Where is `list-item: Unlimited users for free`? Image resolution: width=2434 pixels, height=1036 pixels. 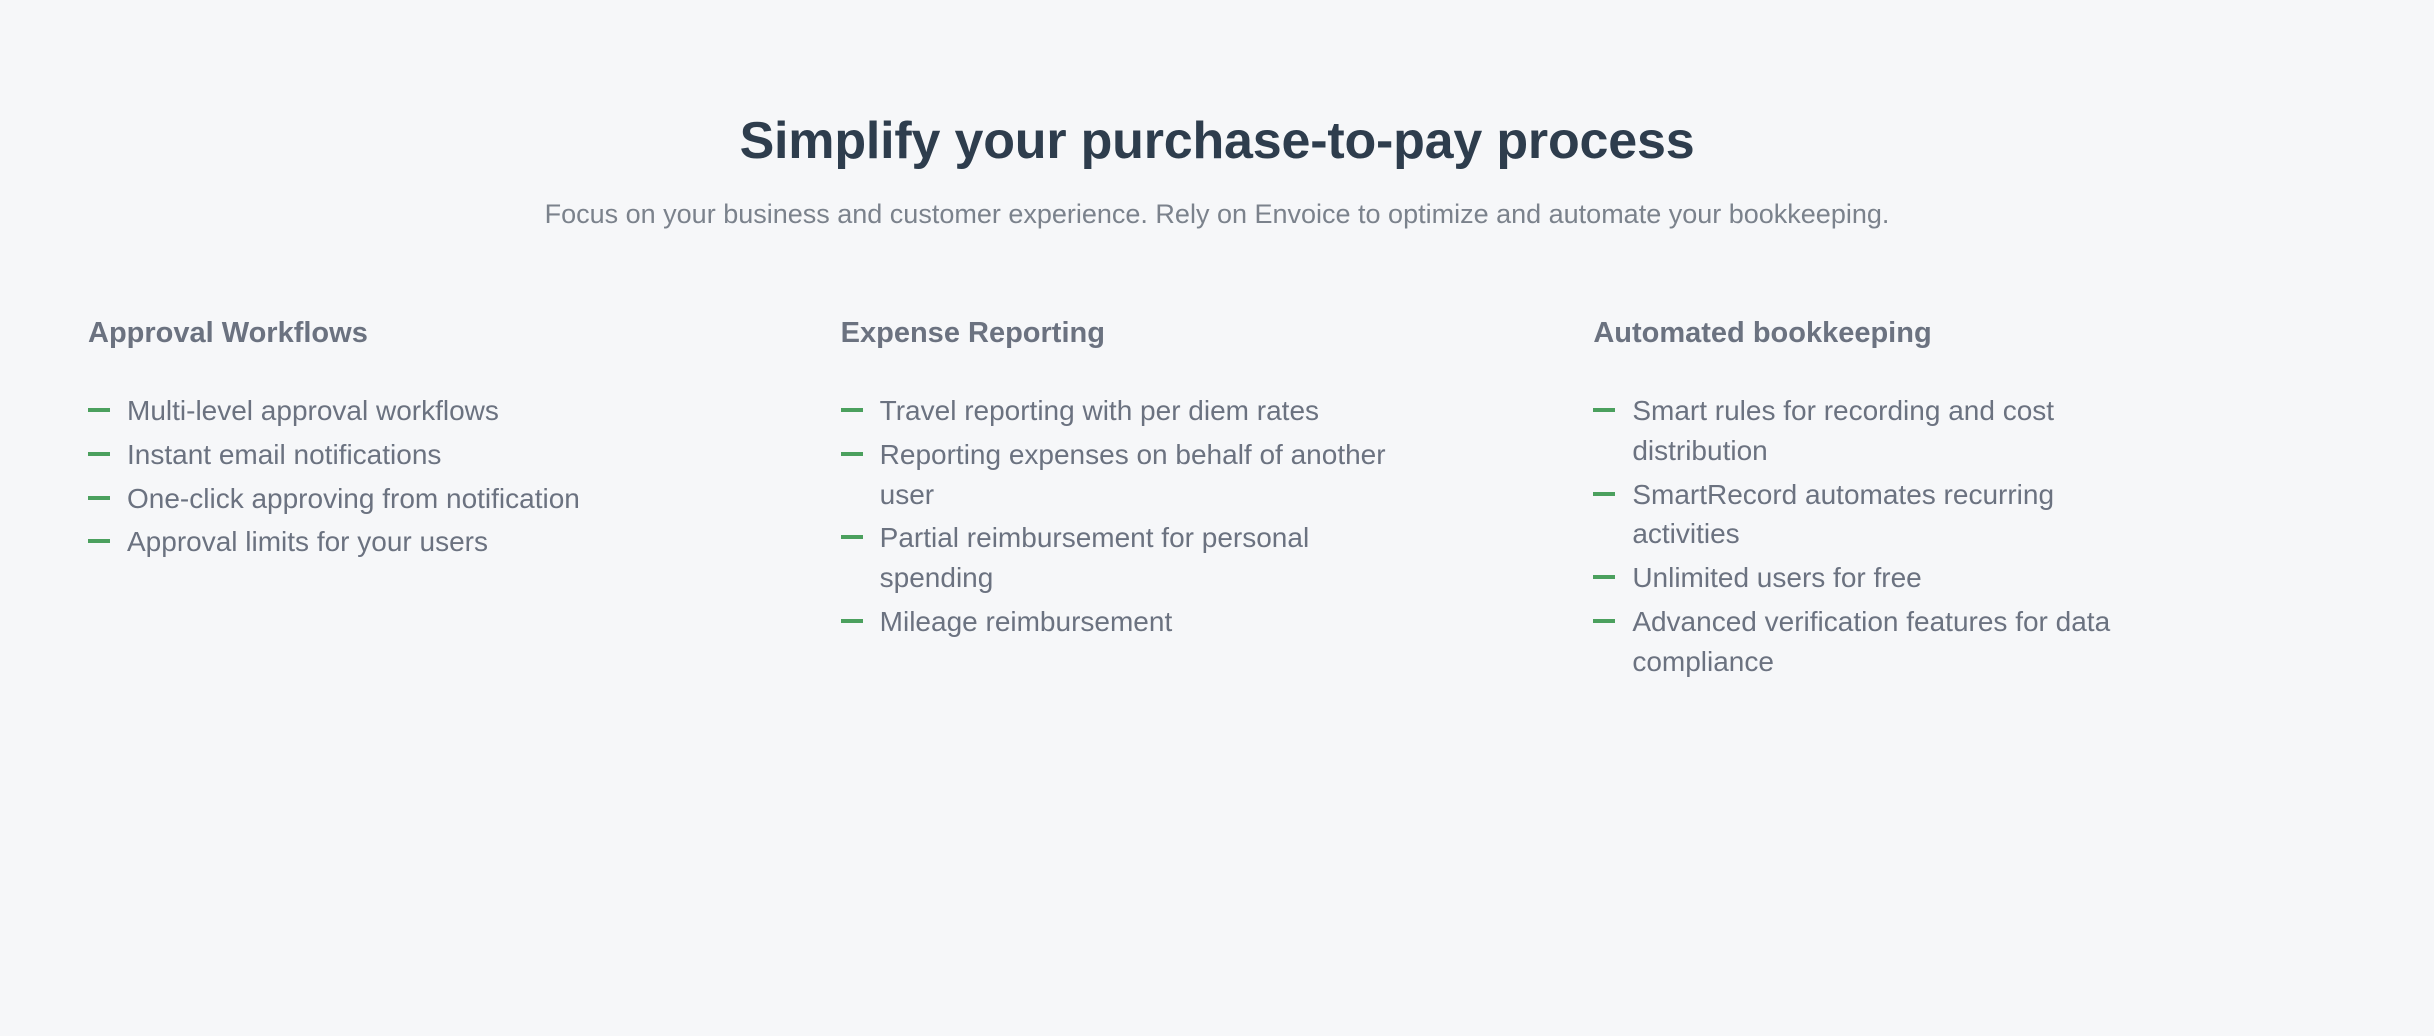
list-item: Unlimited users for free is located at coordinates (1879, 578).